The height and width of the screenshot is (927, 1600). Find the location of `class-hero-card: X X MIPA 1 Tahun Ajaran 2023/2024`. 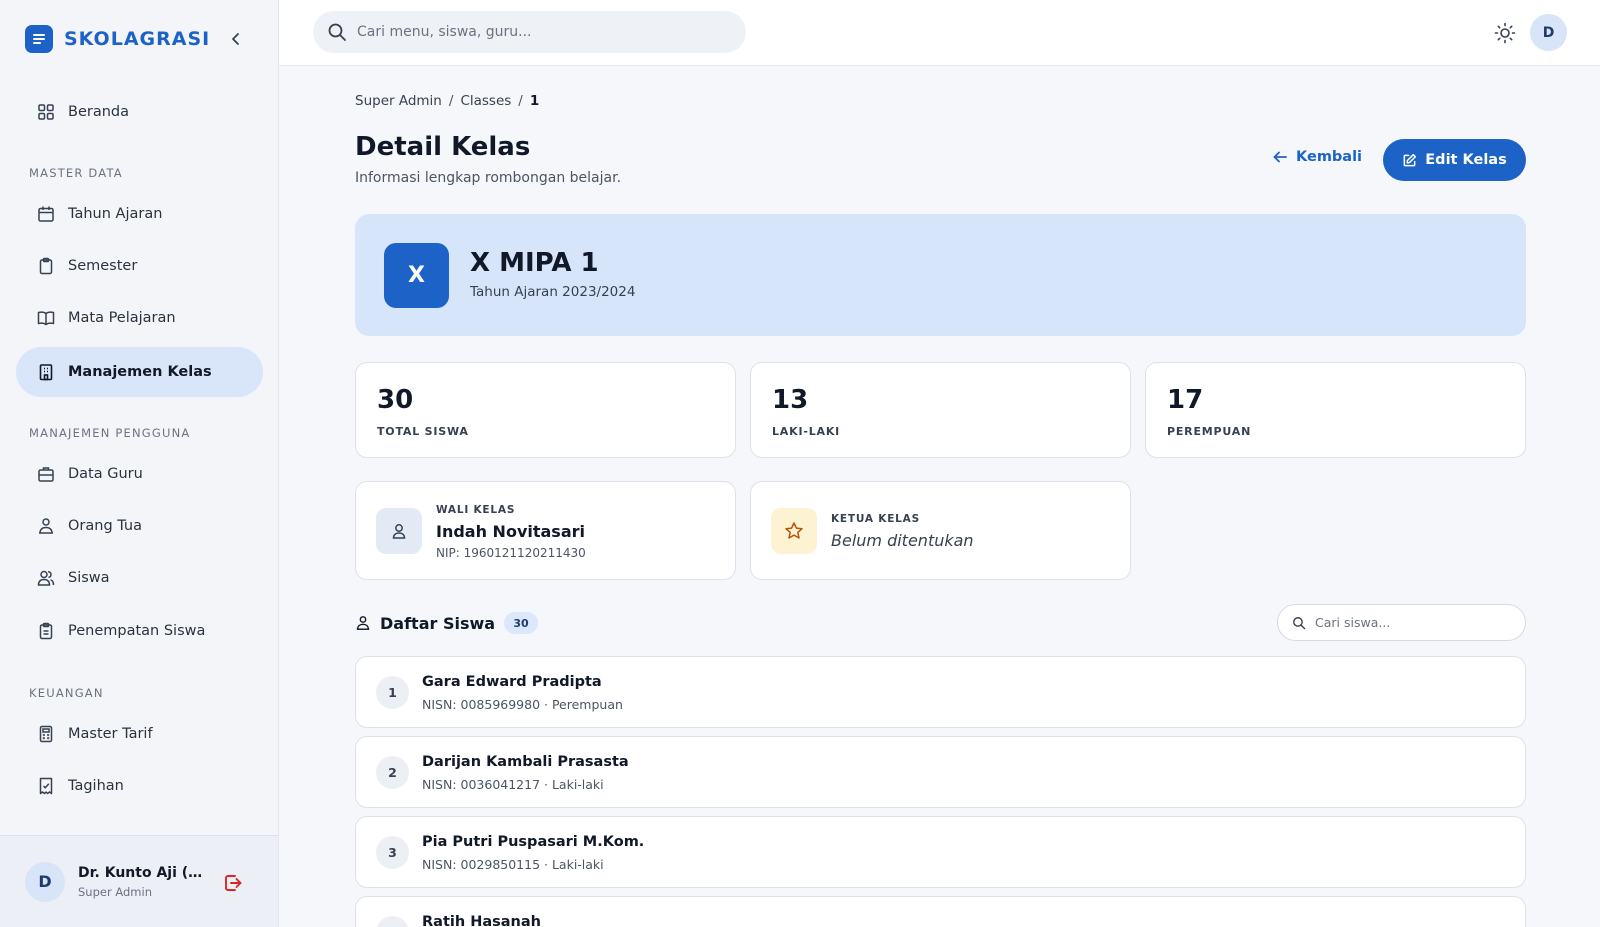

class-hero-card: X X MIPA 1 Tahun Ajaran 2023/2024 is located at coordinates (940, 275).